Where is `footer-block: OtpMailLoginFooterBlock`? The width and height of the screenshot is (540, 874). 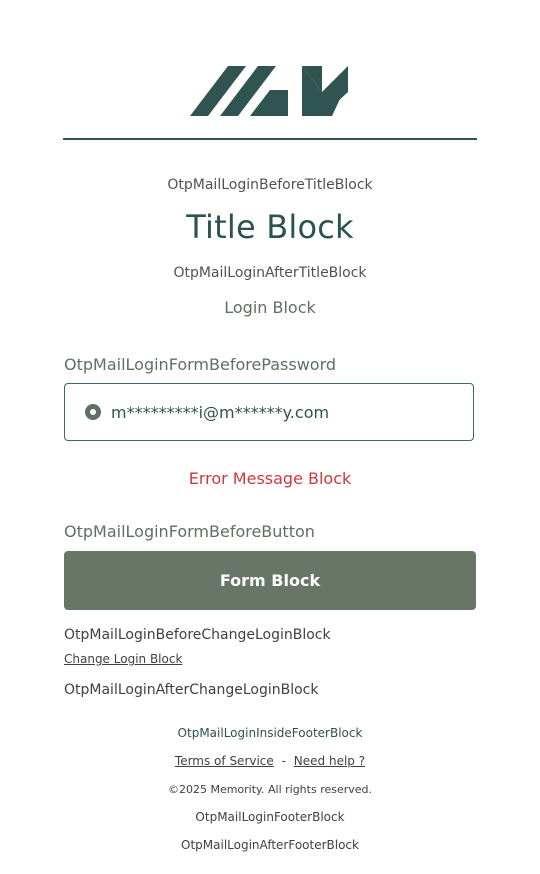 footer-block: OtpMailLoginFooterBlock is located at coordinates (270, 817).